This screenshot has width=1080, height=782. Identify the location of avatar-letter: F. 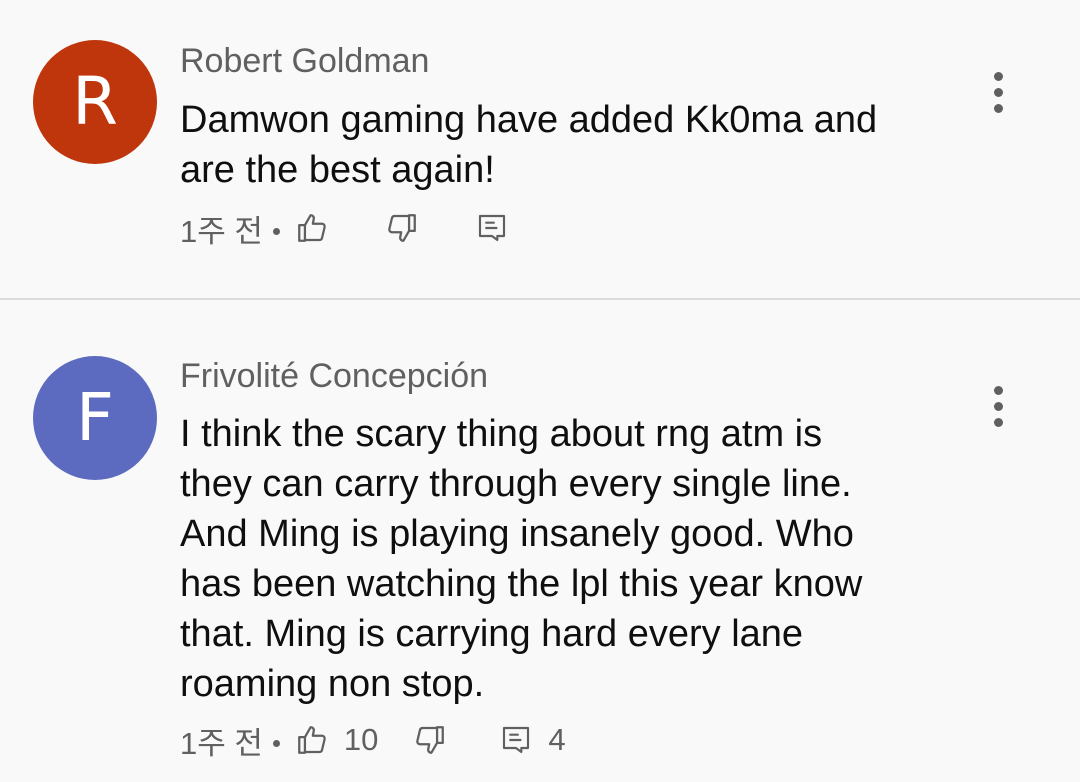
(95, 417).